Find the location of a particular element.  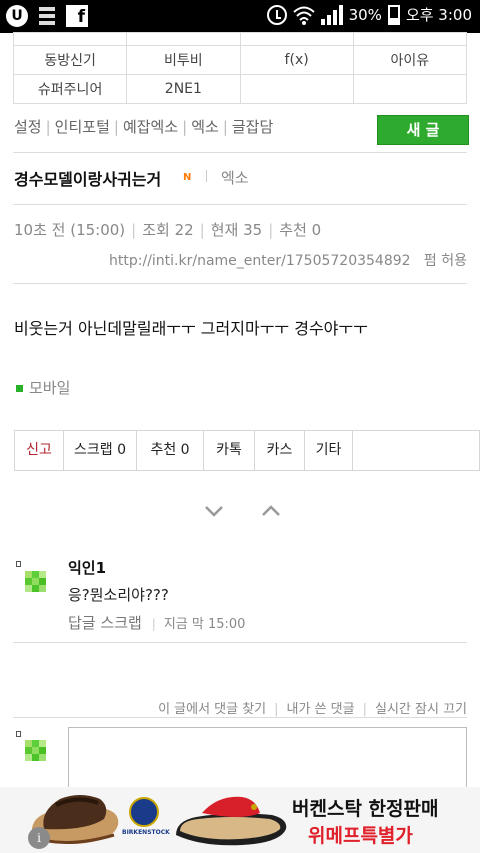

new-post-button: 새 글 is located at coordinates (423, 130).